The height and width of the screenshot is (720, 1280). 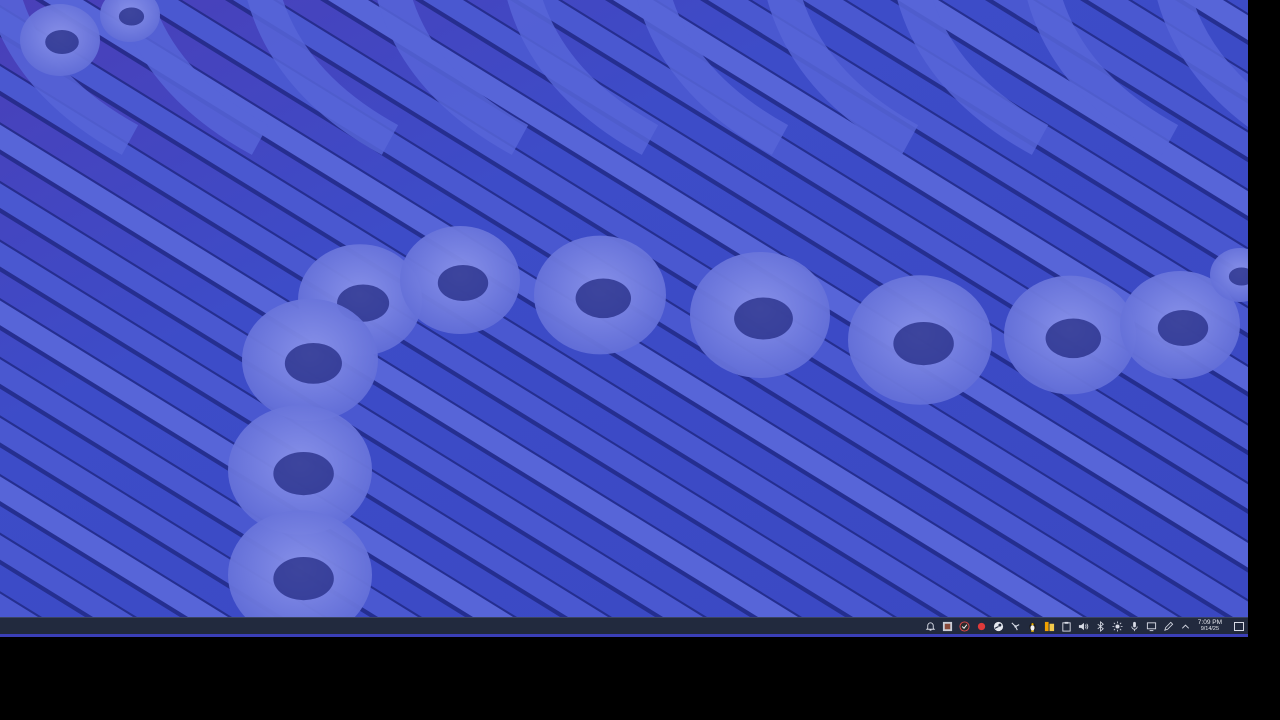 What do you see at coordinates (1185, 626) in the screenshot?
I see `chevron-up-icon` at bounding box center [1185, 626].